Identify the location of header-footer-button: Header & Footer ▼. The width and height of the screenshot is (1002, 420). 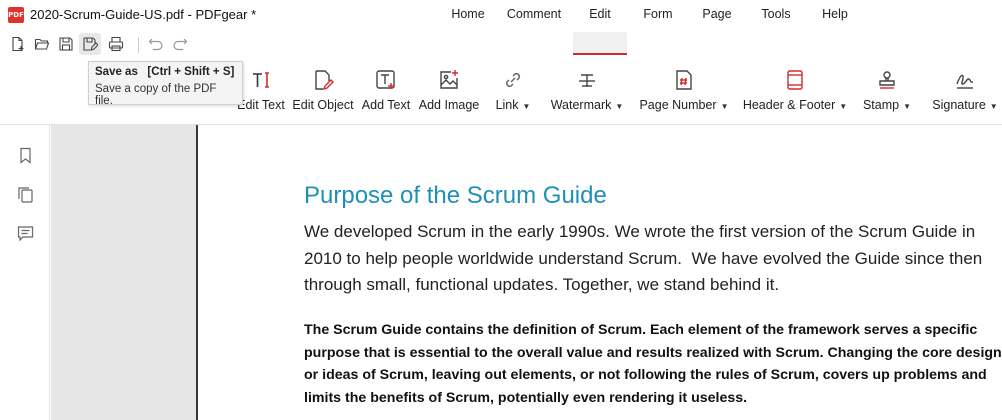
(795, 91).